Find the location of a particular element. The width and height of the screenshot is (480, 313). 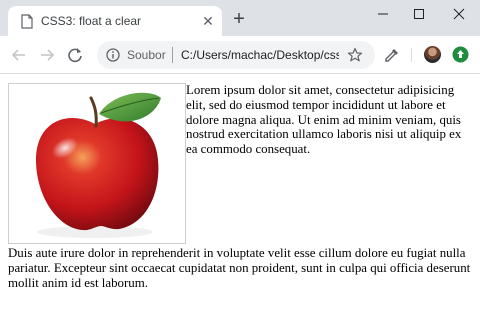

new-tab-button: + is located at coordinates (239, 19).